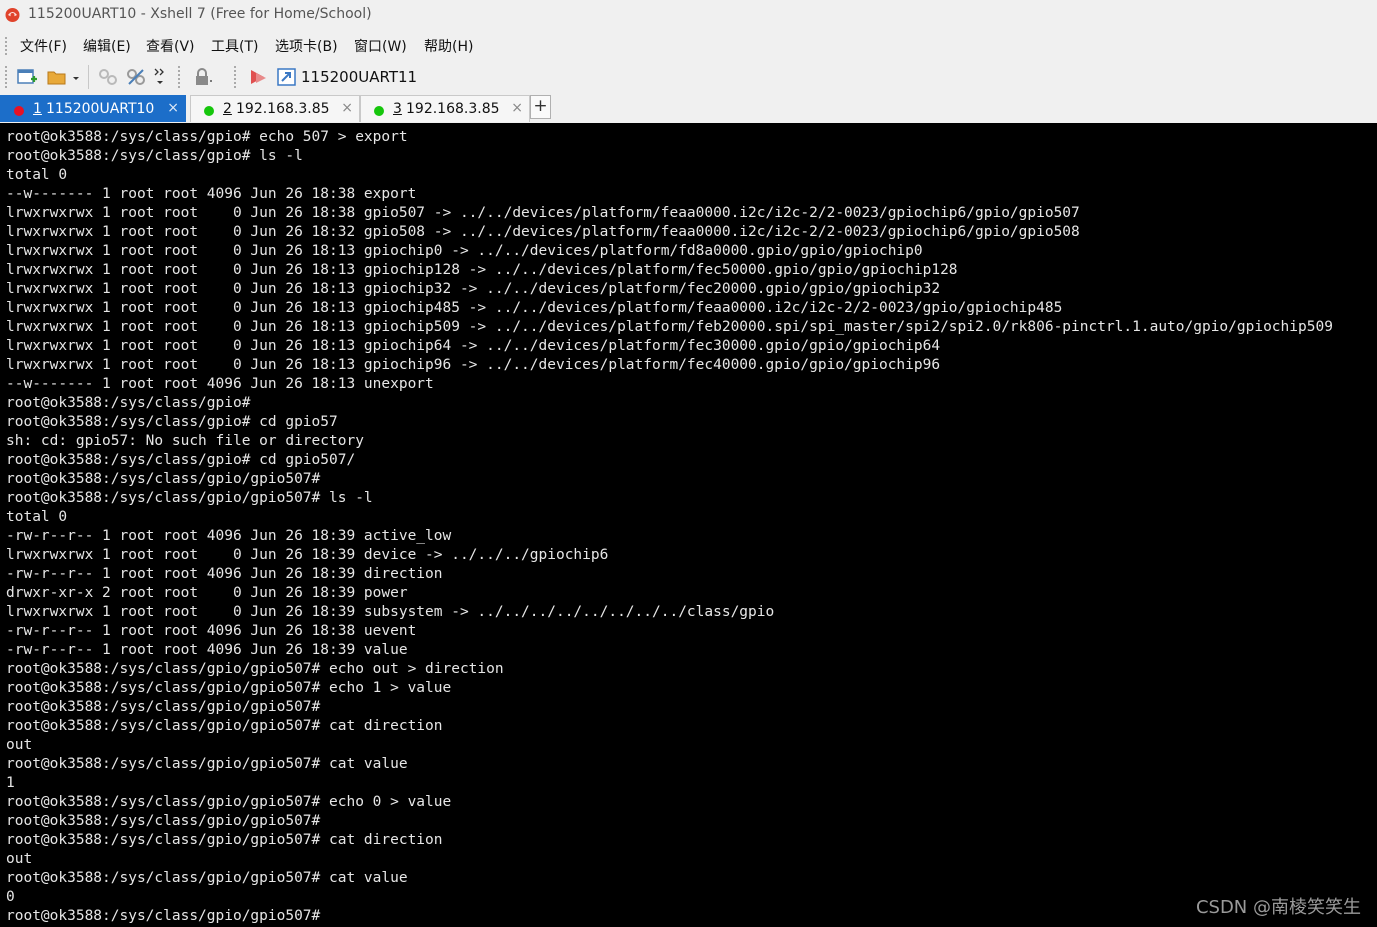  Describe the element at coordinates (259, 77) in the screenshot. I see `transfer-icon` at that location.